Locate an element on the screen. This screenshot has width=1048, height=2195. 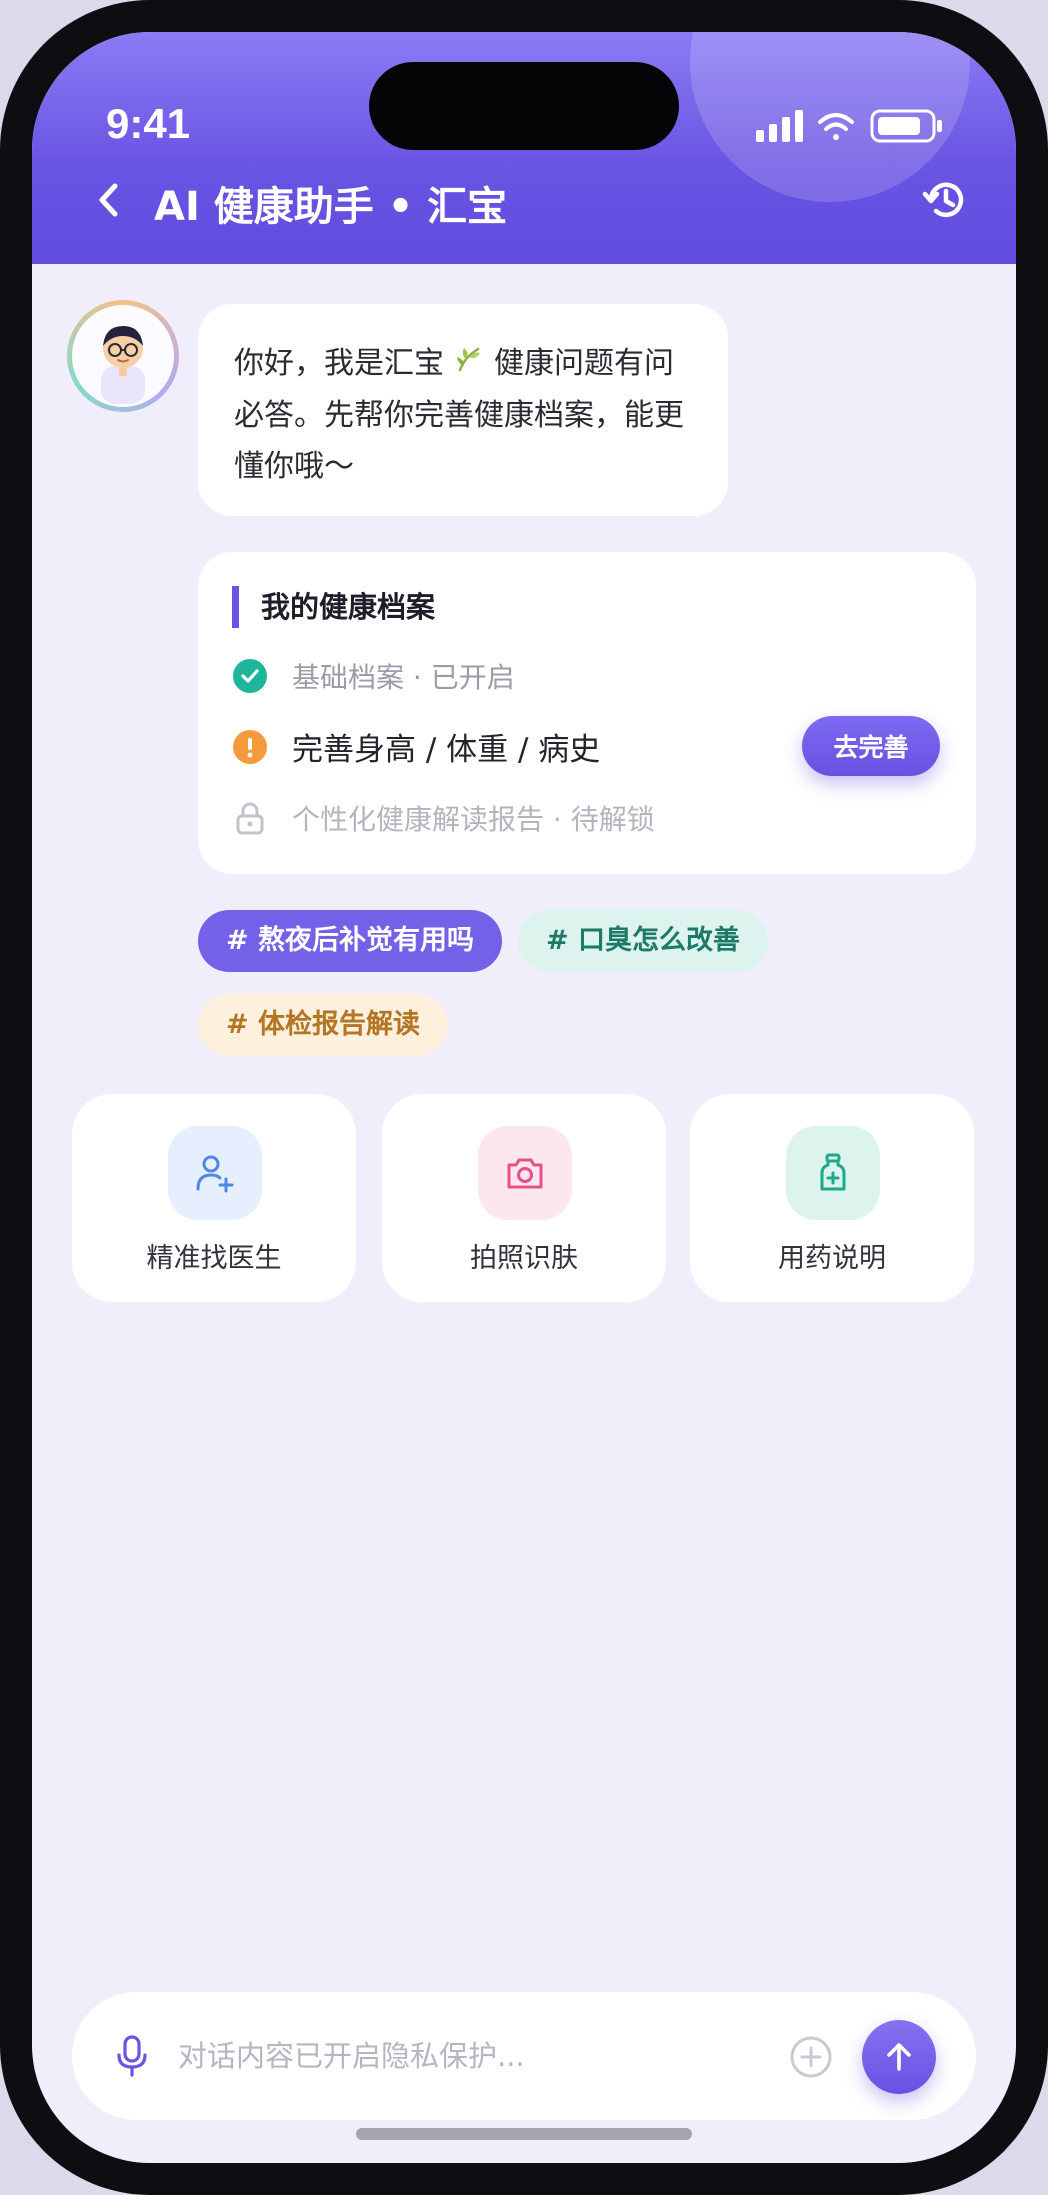
send-button is located at coordinates (899, 2057).